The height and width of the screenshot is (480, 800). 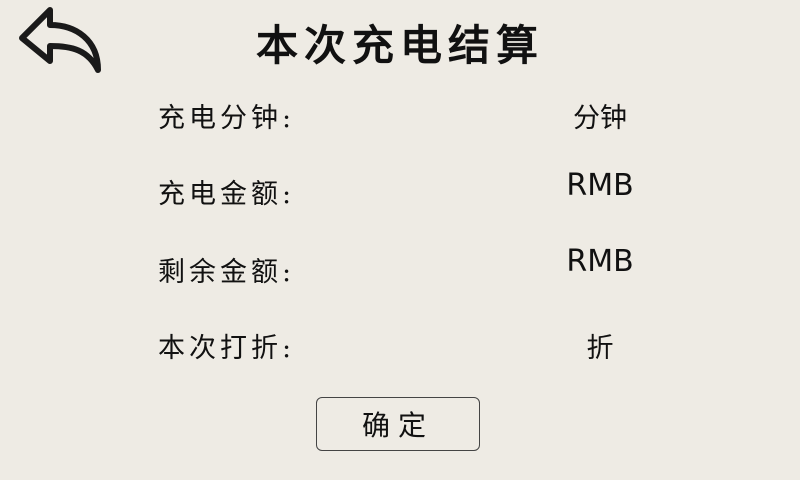 What do you see at coordinates (600, 185) in the screenshot?
I see `charge-amount-value: RMB` at bounding box center [600, 185].